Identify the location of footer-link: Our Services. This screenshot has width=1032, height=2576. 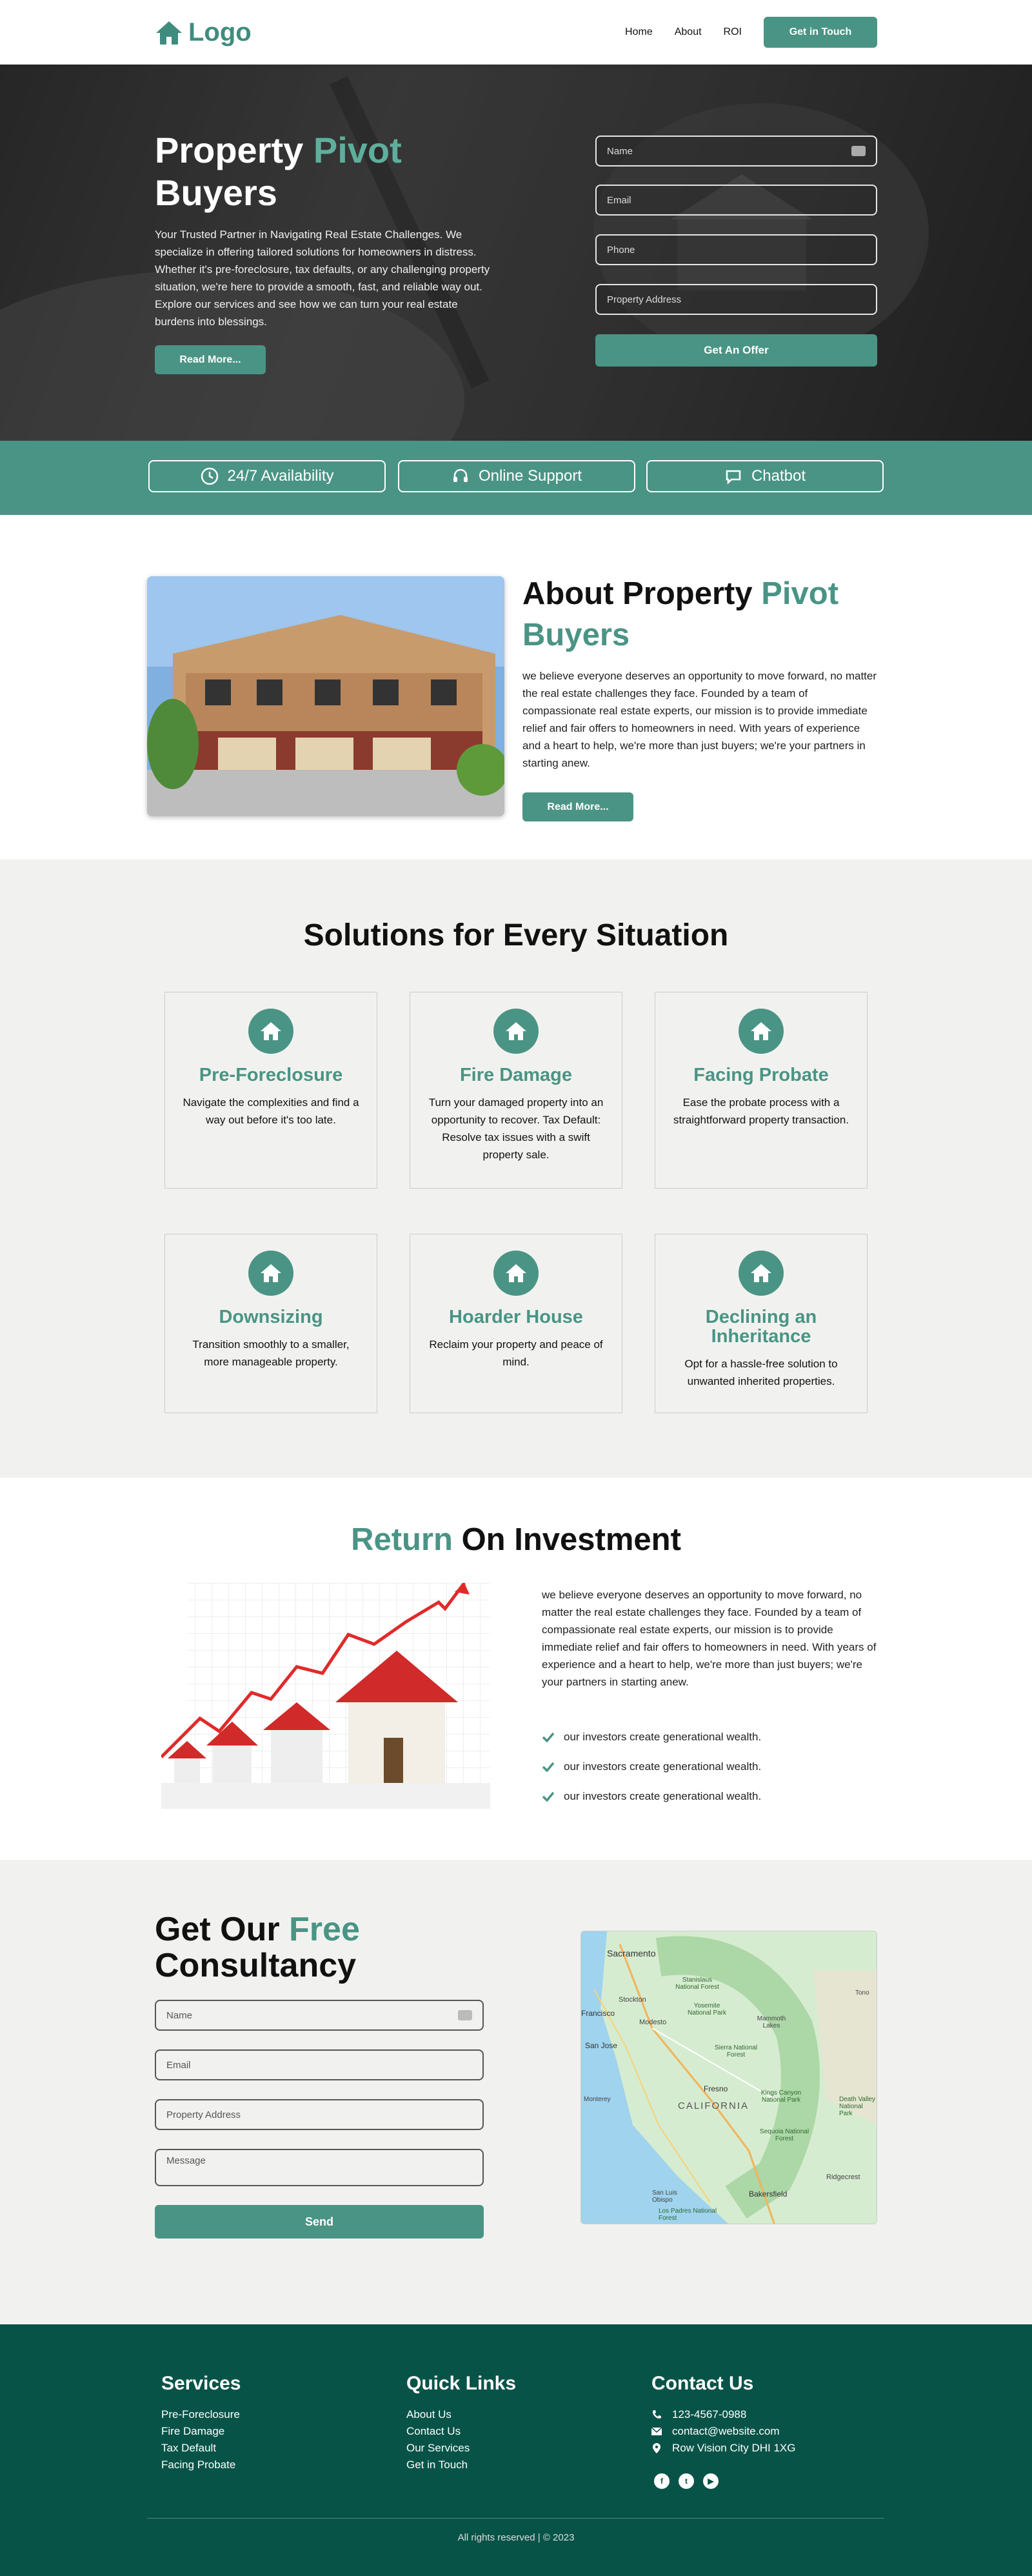
(461, 2448).